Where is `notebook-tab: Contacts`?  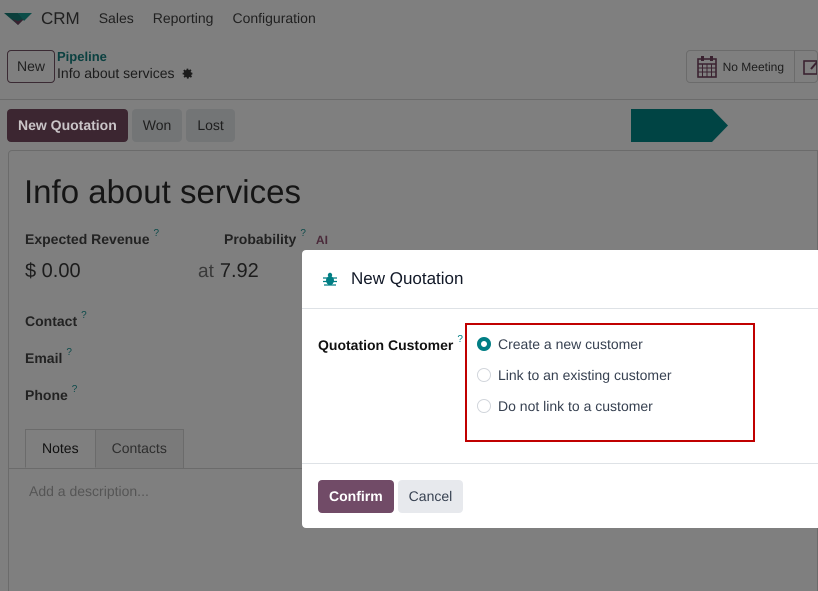
notebook-tab: Contacts is located at coordinates (140, 448).